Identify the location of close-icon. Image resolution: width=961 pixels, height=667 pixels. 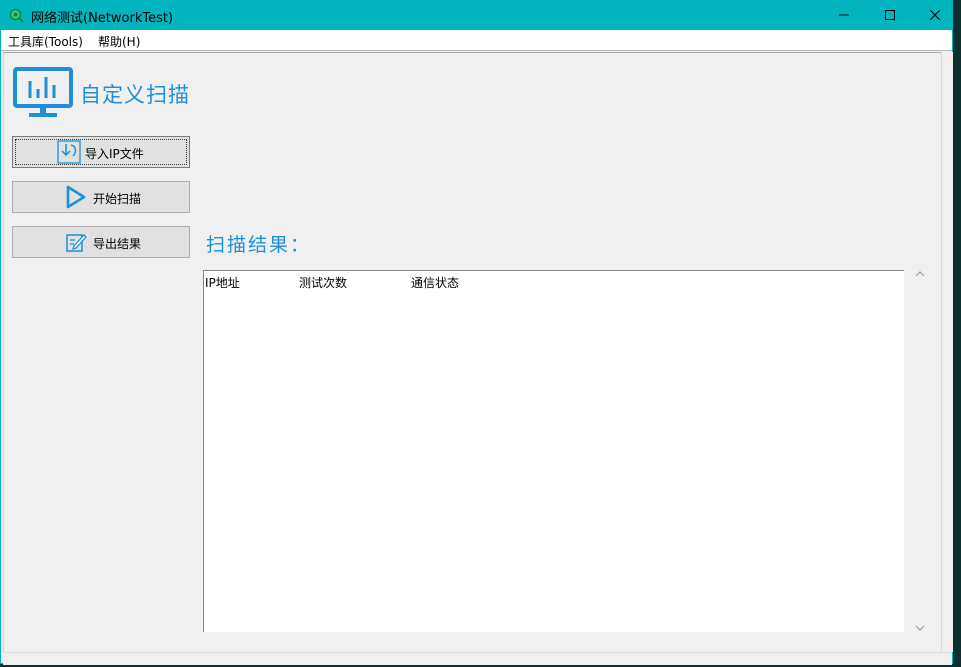
(935, 15).